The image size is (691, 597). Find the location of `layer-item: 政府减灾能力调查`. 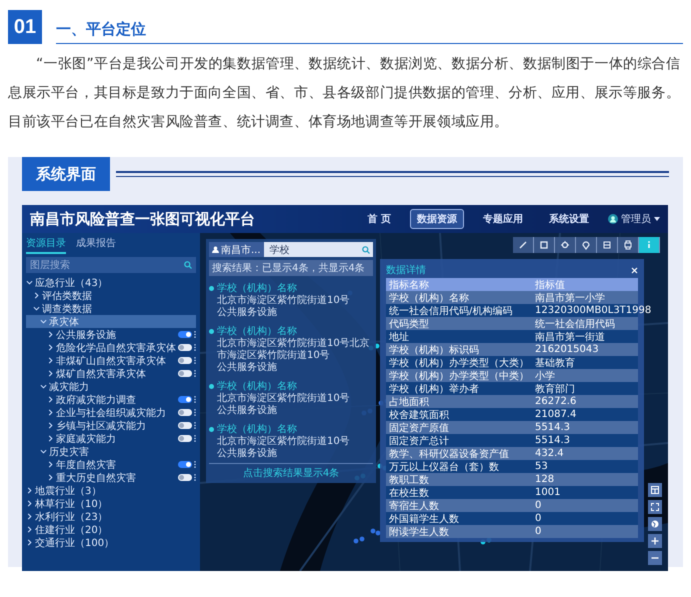

layer-item: 政府减灾能力调查 is located at coordinates (111, 399).